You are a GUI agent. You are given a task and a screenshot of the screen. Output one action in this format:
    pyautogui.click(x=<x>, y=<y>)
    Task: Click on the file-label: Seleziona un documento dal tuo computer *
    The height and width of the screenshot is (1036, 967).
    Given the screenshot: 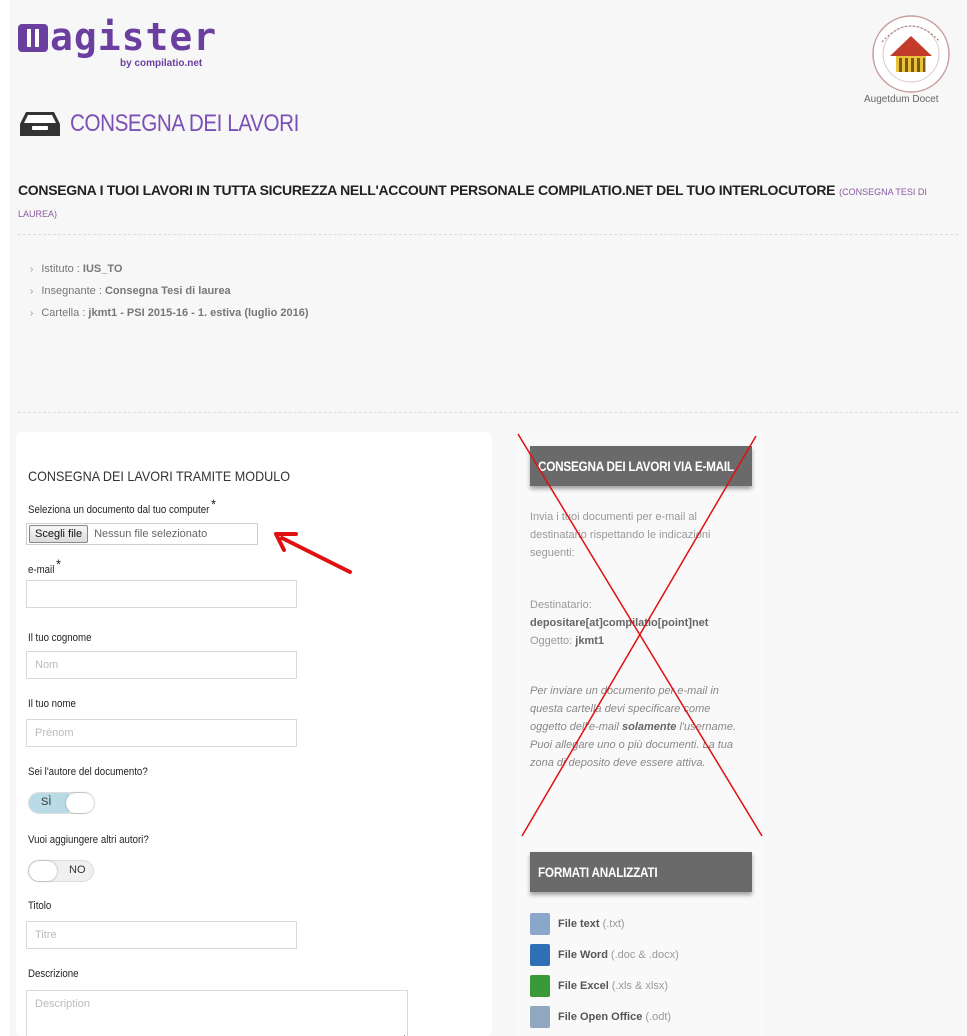 What is the action you would take?
    pyautogui.click(x=122, y=506)
    